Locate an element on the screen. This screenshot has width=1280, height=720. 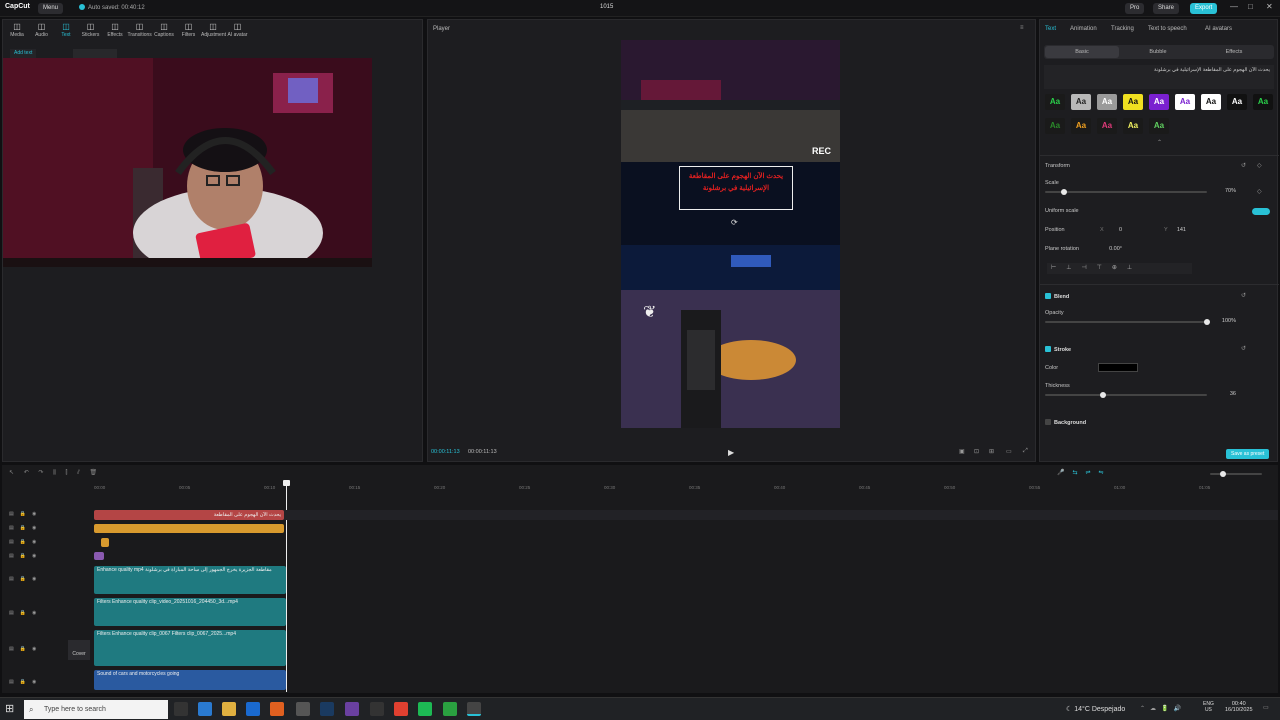
text-preset-6: Aa is located at coordinates (1185, 102).